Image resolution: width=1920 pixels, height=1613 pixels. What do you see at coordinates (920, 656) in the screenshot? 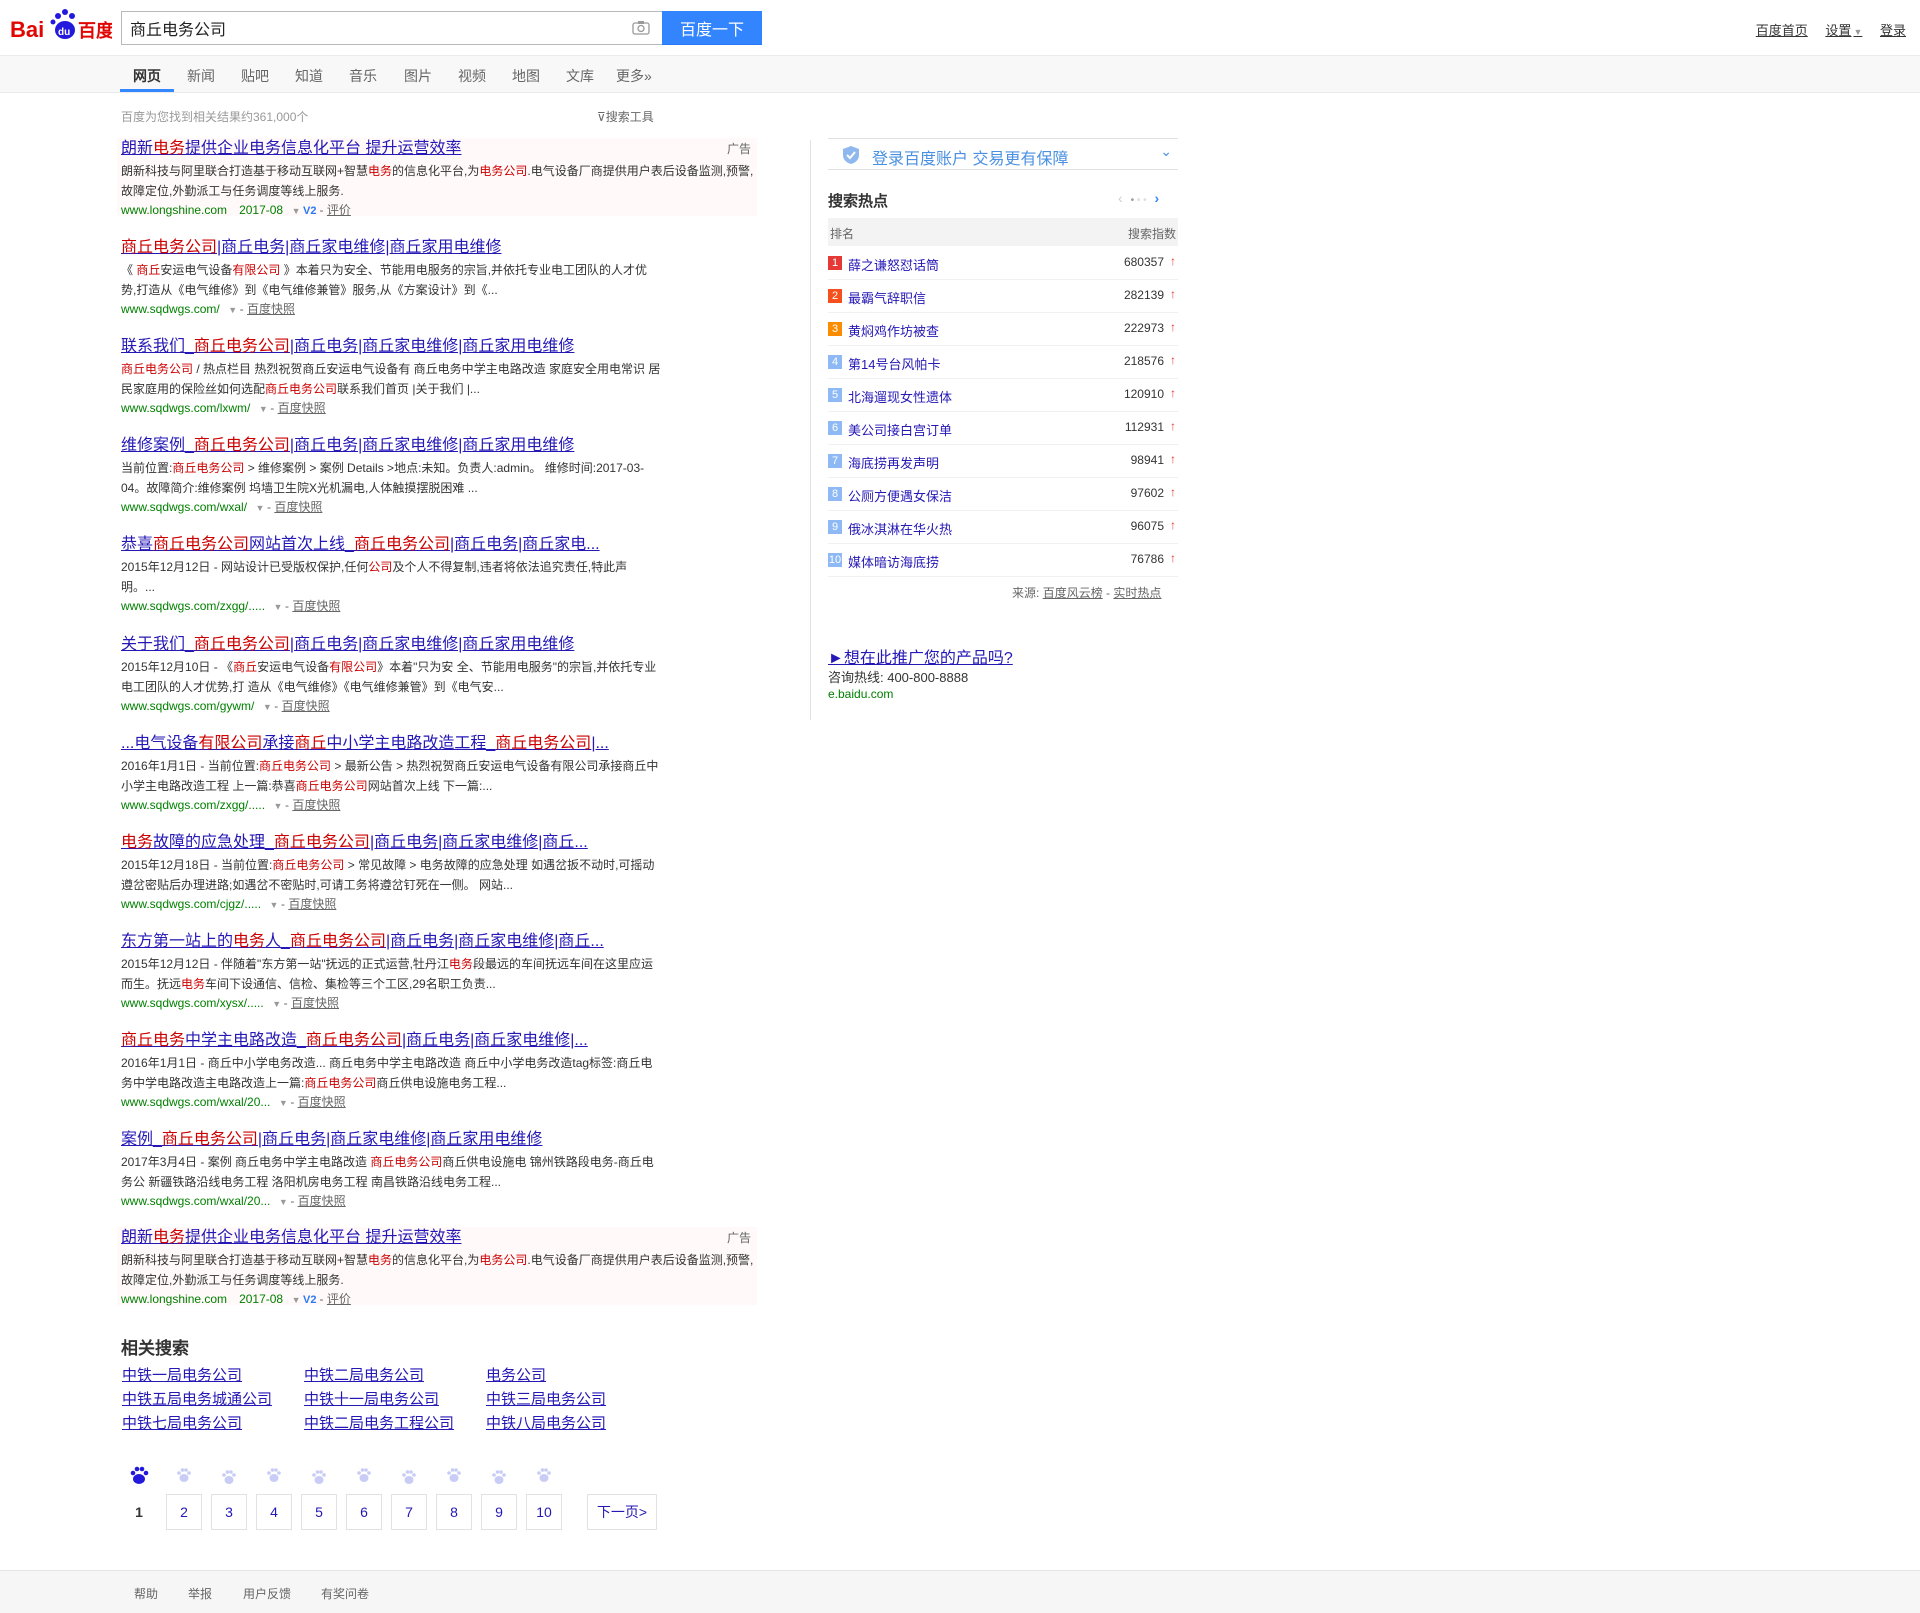
I see `promo-link: ►想在此推广您的产品吗?` at bounding box center [920, 656].